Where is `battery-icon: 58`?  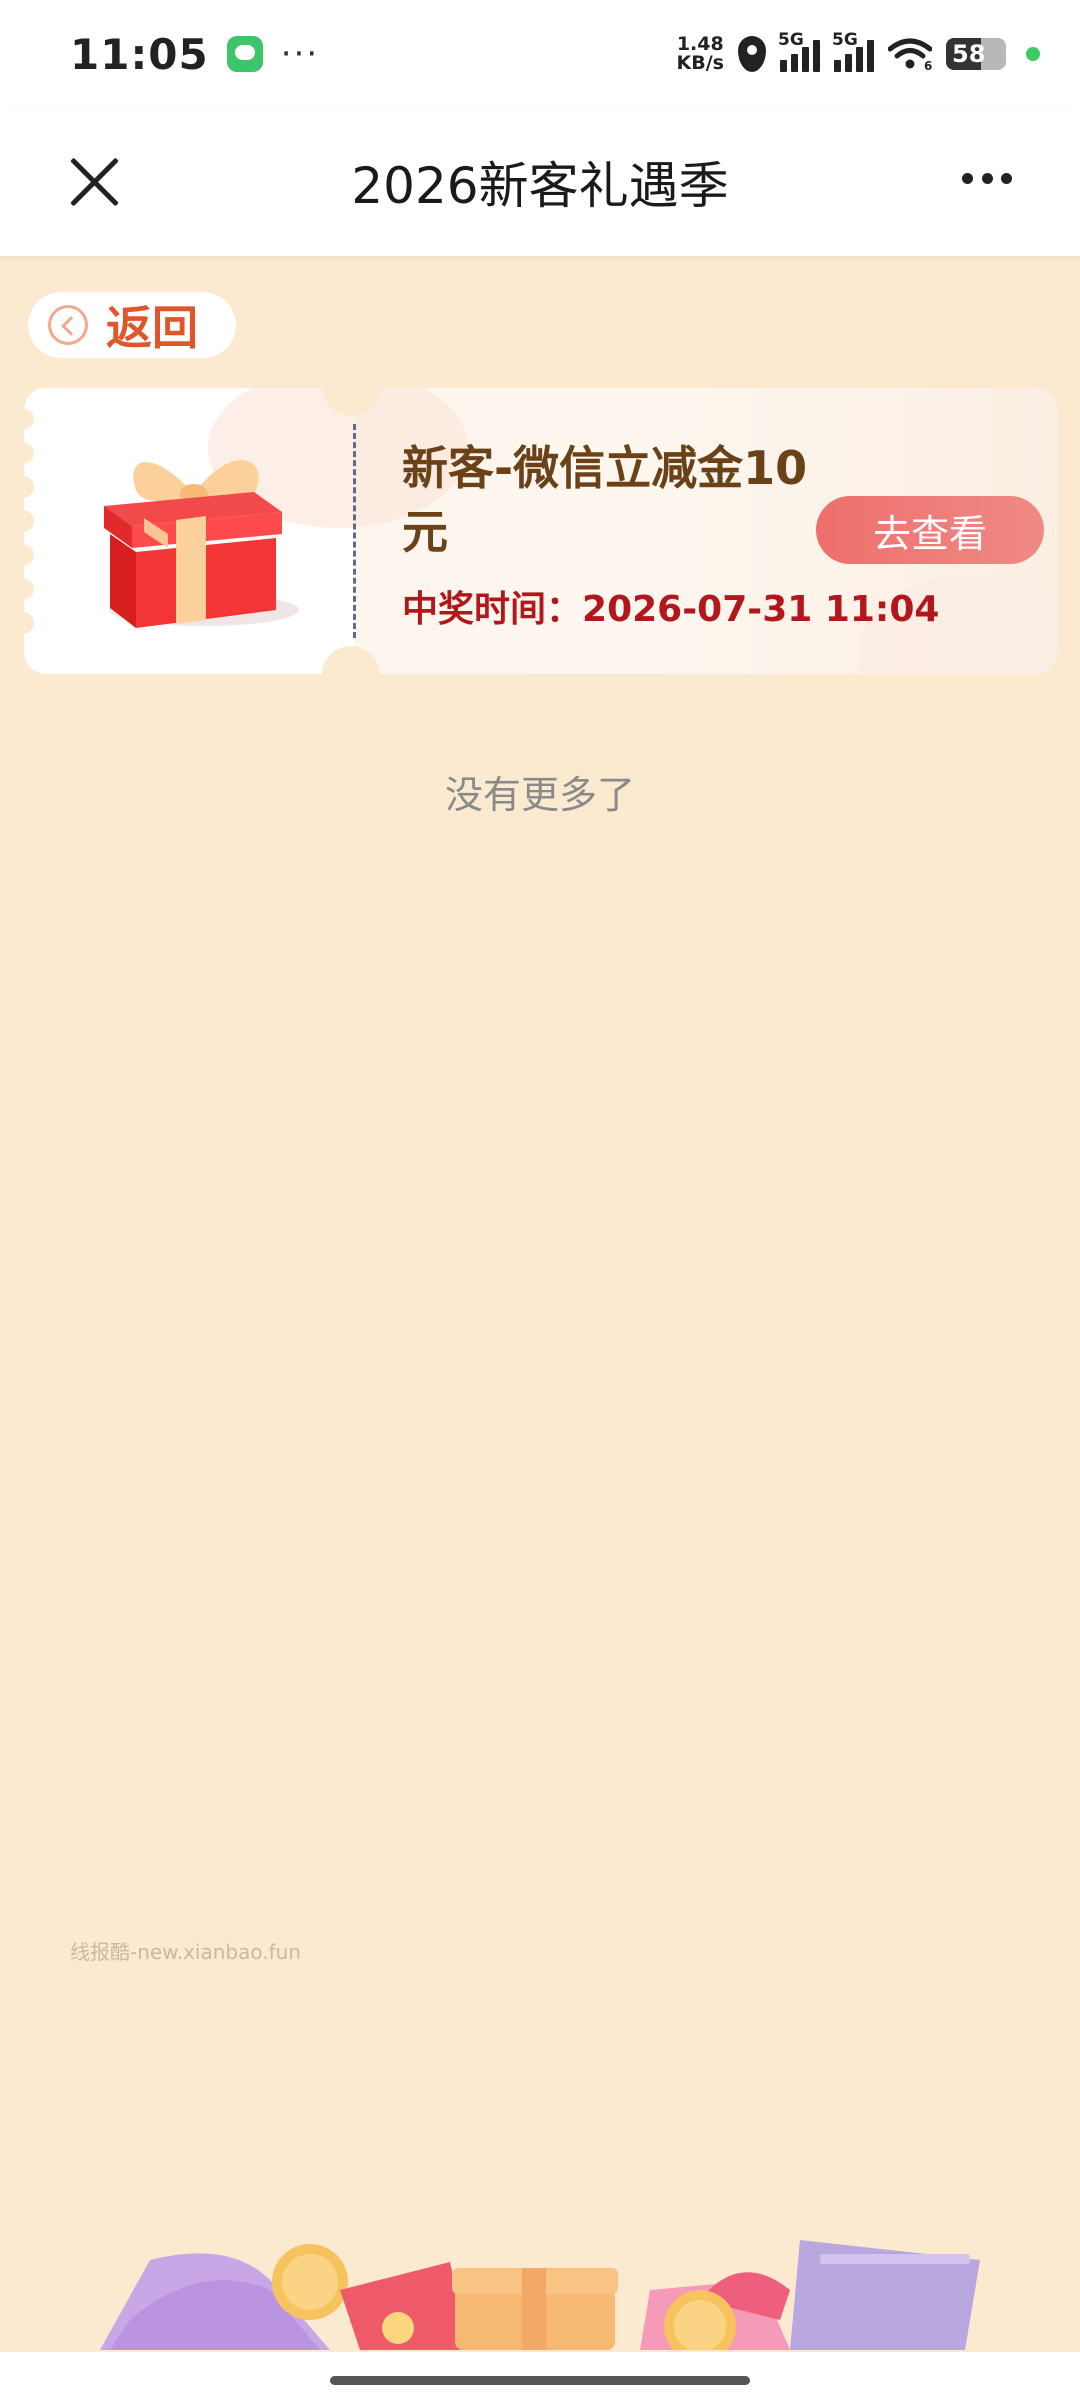
battery-icon: 58 is located at coordinates (976, 54).